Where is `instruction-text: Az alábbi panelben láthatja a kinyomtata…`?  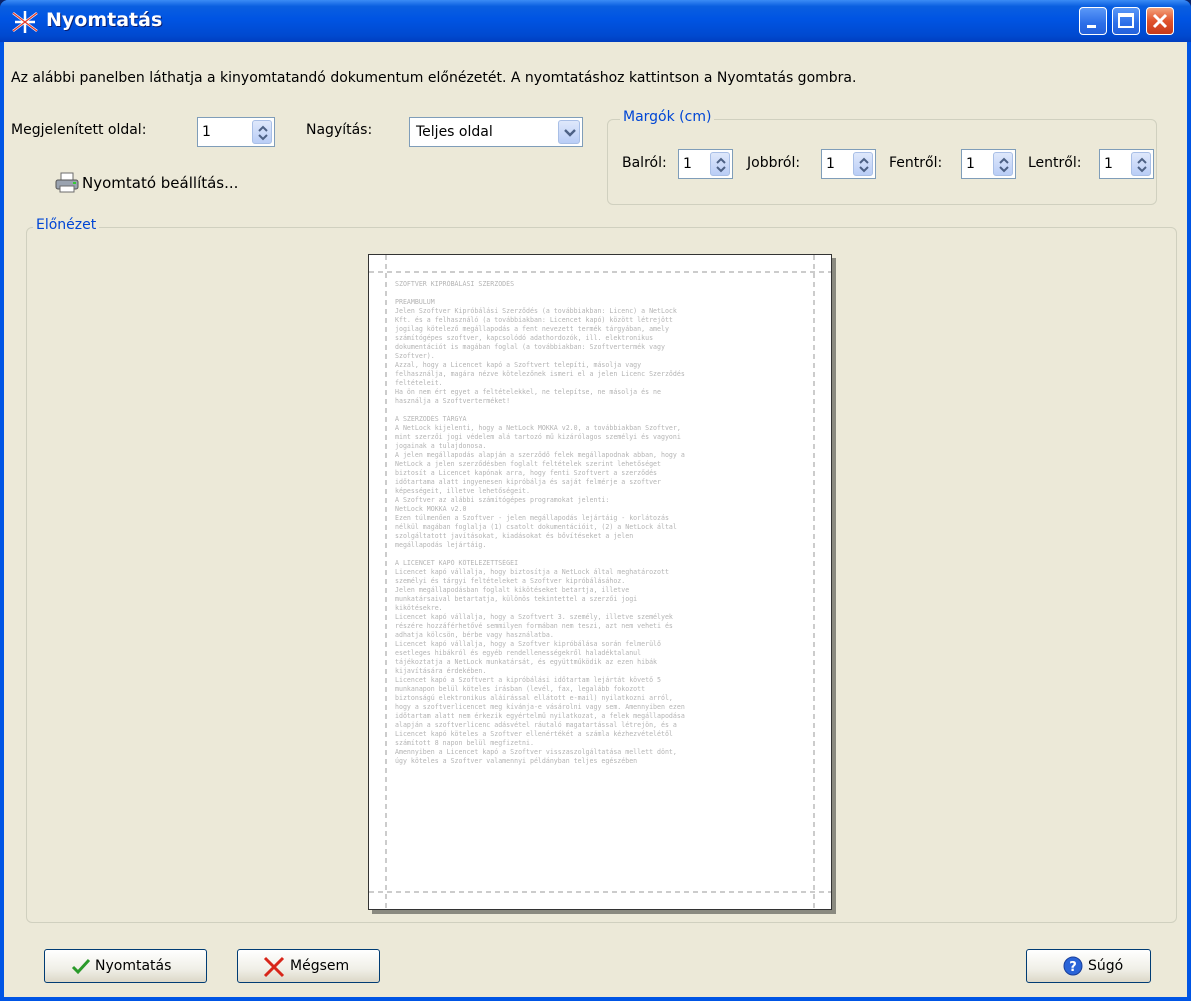 instruction-text: Az alábbi panelben láthatja a kinyomtata… is located at coordinates (434, 78).